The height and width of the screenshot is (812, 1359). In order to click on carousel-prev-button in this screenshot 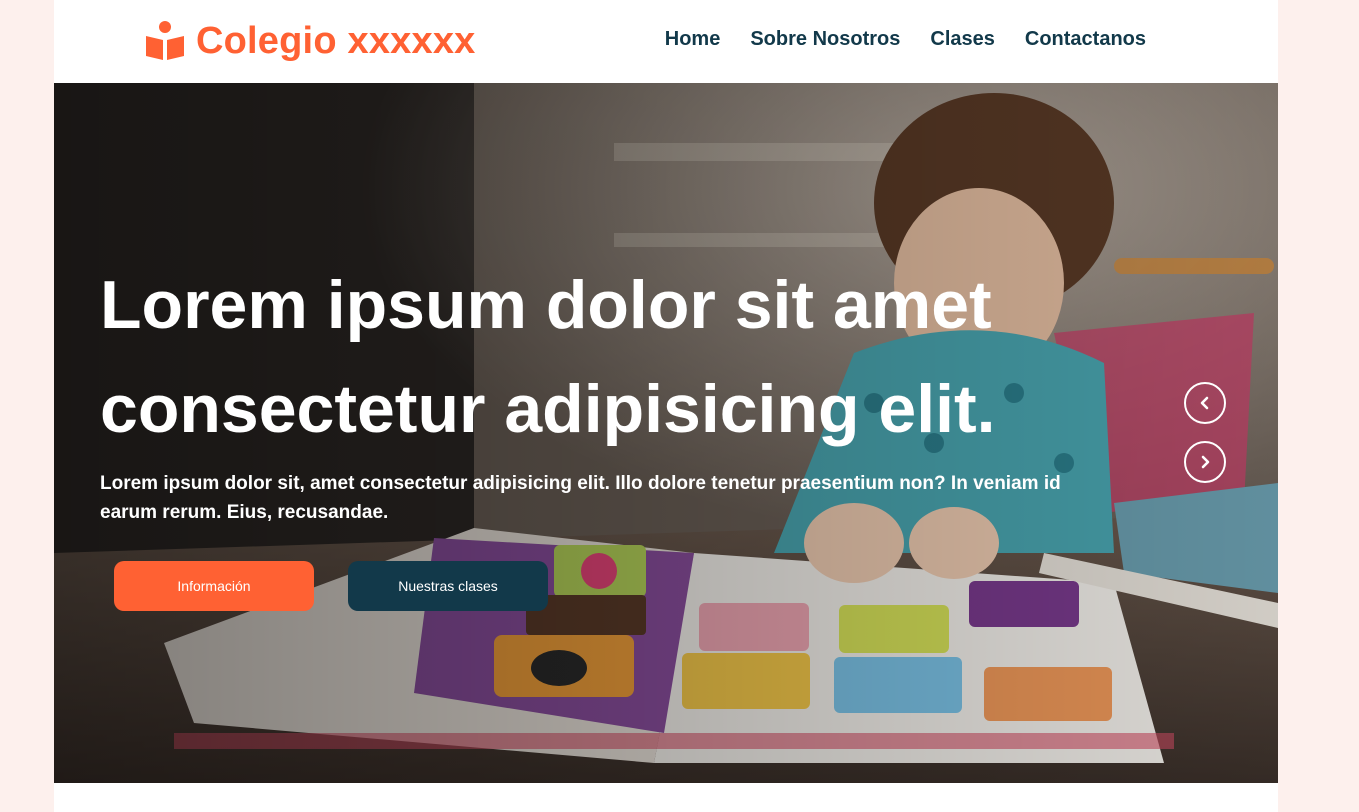, I will do `click(1205, 403)`.